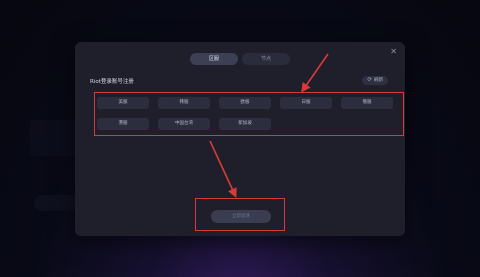  What do you see at coordinates (378, 80) in the screenshot?
I see `refresh-label: 刷新` at bounding box center [378, 80].